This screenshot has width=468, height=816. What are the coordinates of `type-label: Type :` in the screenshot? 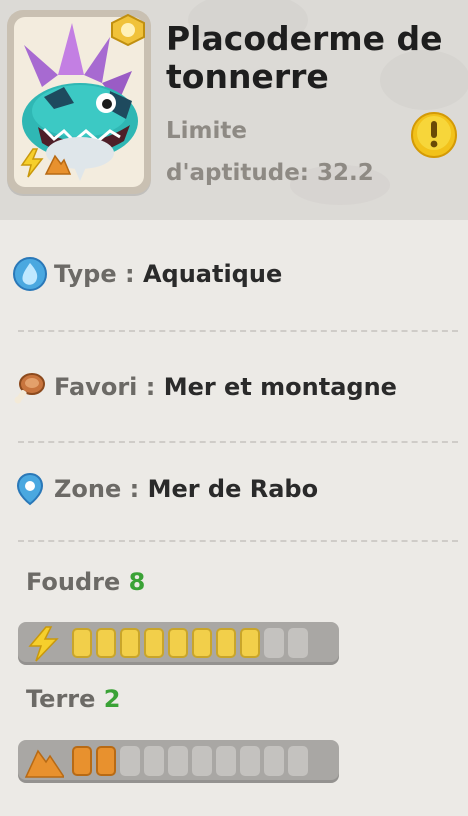 It's located at (98, 274).